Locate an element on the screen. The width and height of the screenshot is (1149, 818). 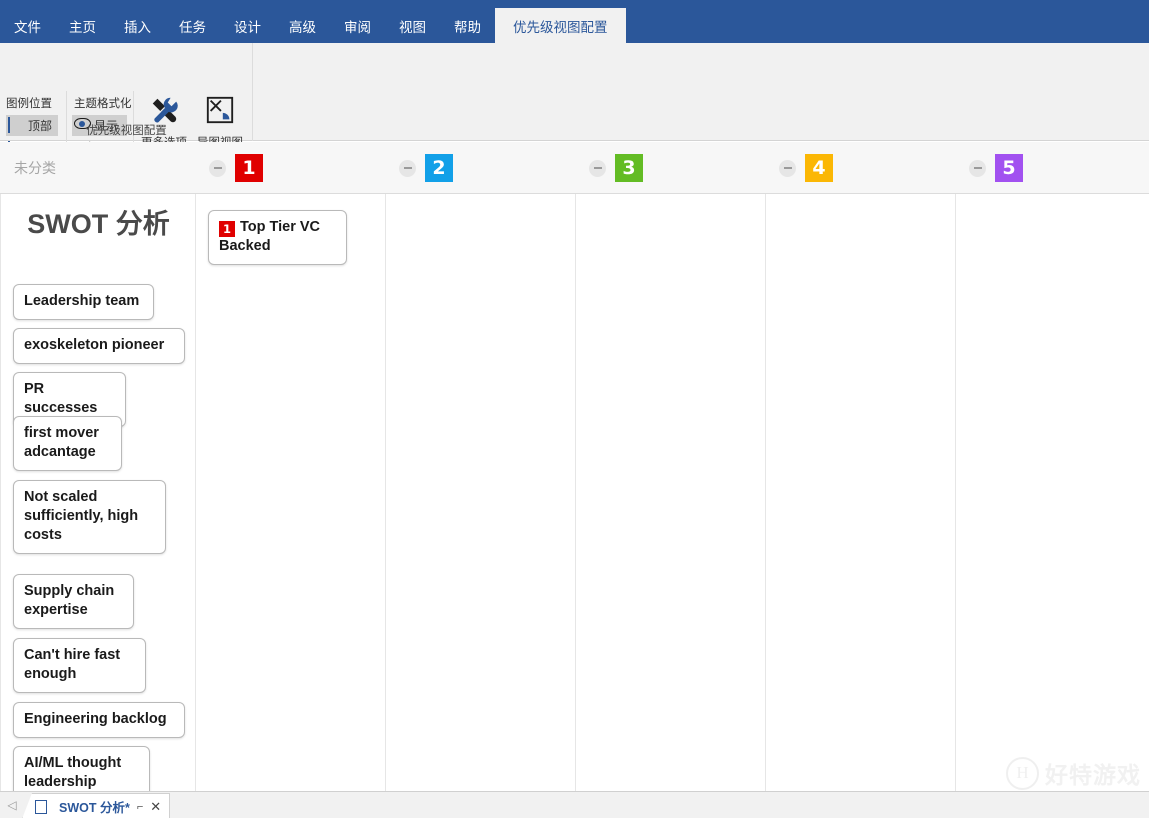
card-label: Leadership team is located at coordinates (82, 301).